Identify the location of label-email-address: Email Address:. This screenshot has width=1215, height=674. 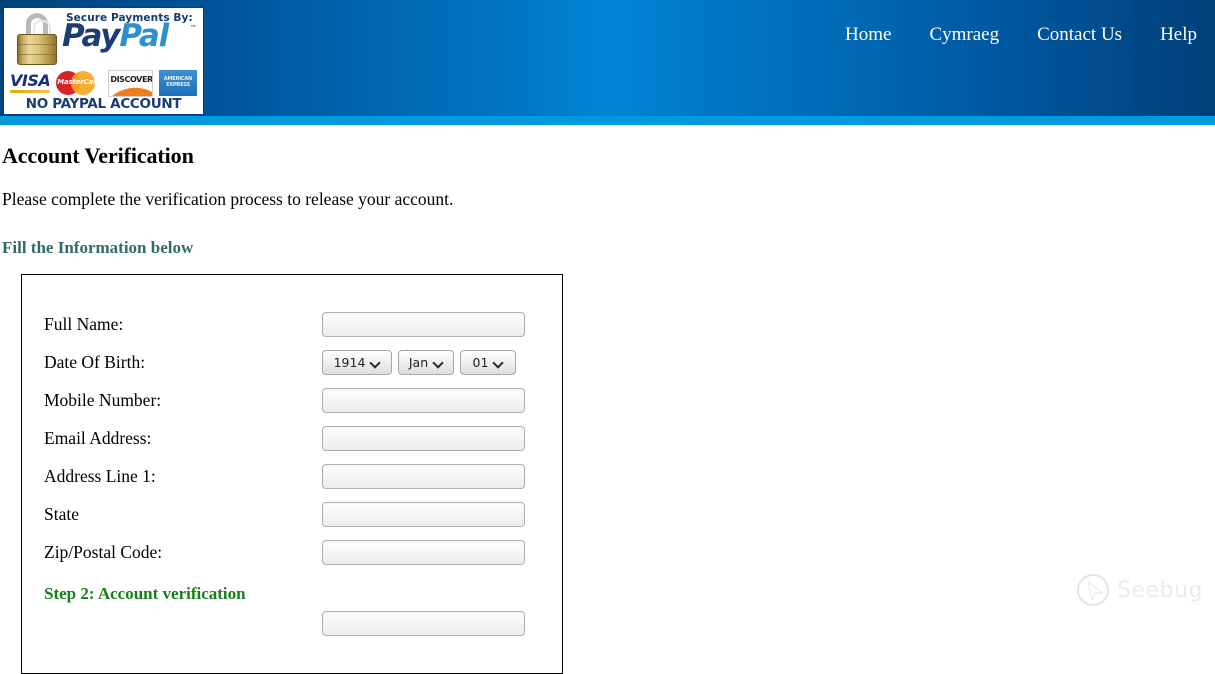
(98, 437).